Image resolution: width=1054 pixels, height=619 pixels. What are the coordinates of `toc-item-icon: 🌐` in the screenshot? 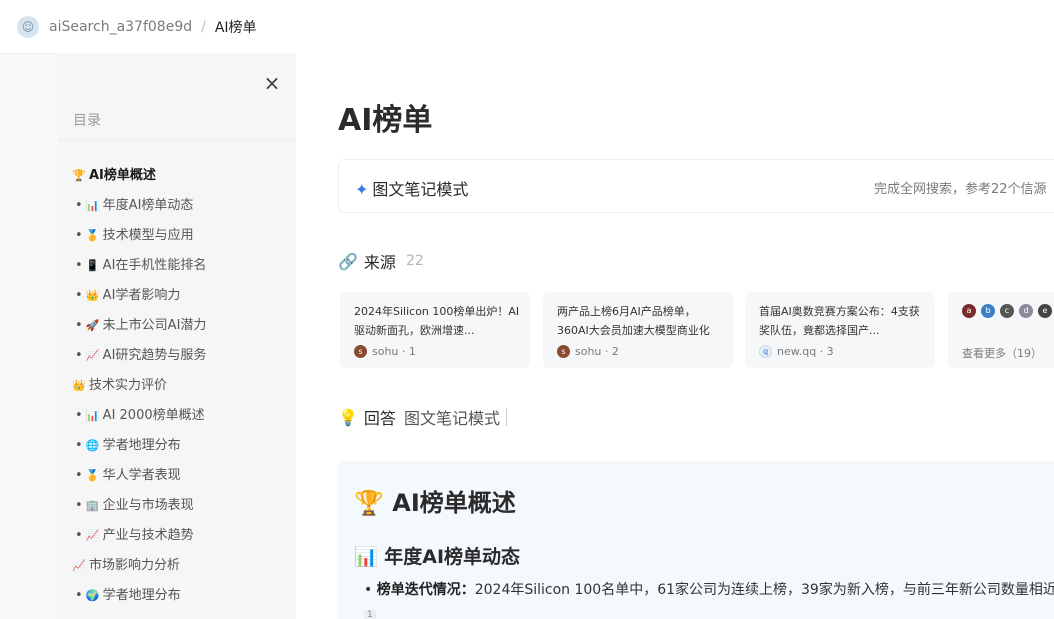 It's located at (92, 445).